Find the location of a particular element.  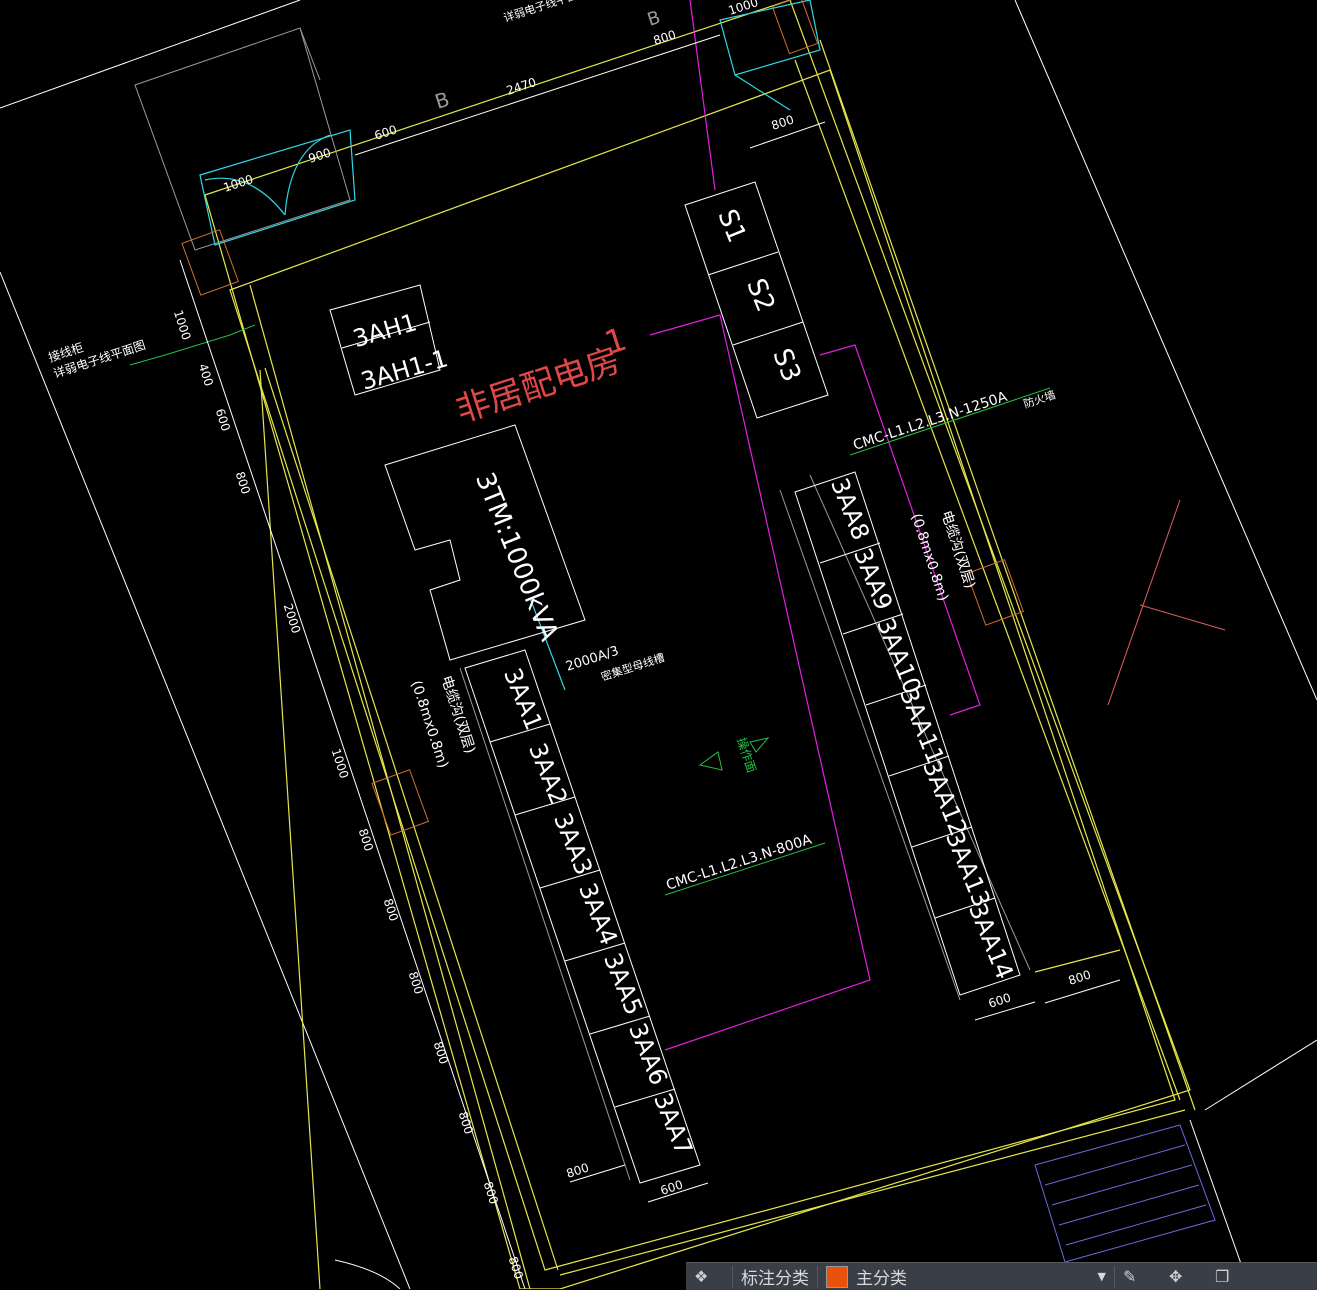

layers-icon: ❖ is located at coordinates (709, 1276).